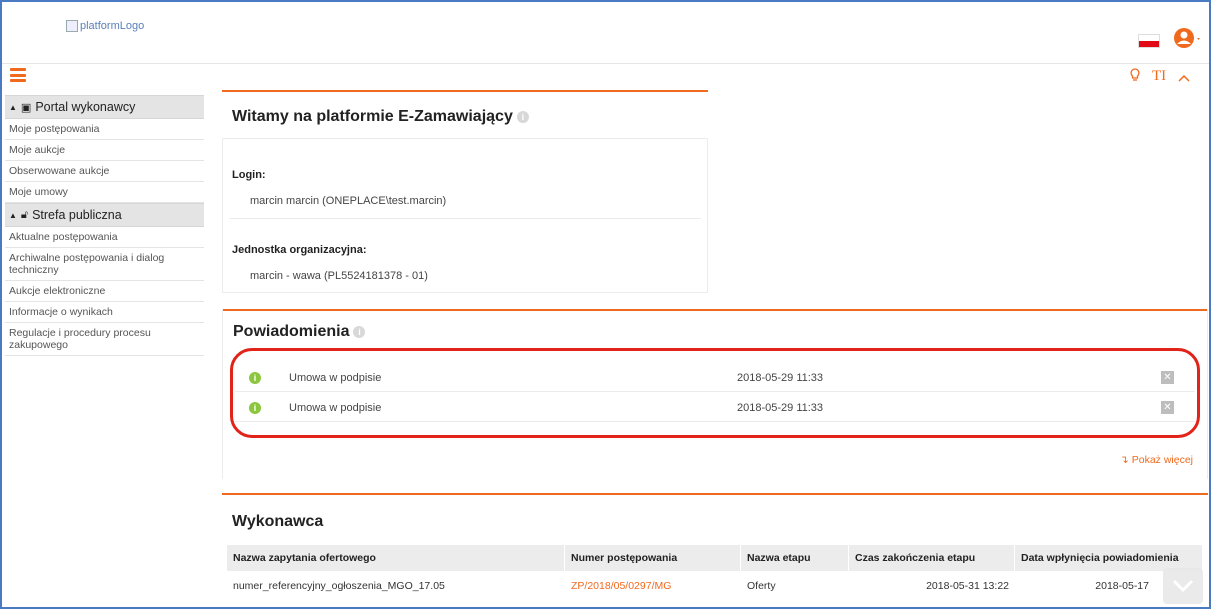 This screenshot has height=609, width=1211. Describe the element at coordinates (72, 26) in the screenshot. I see `broken-image-icon` at that location.